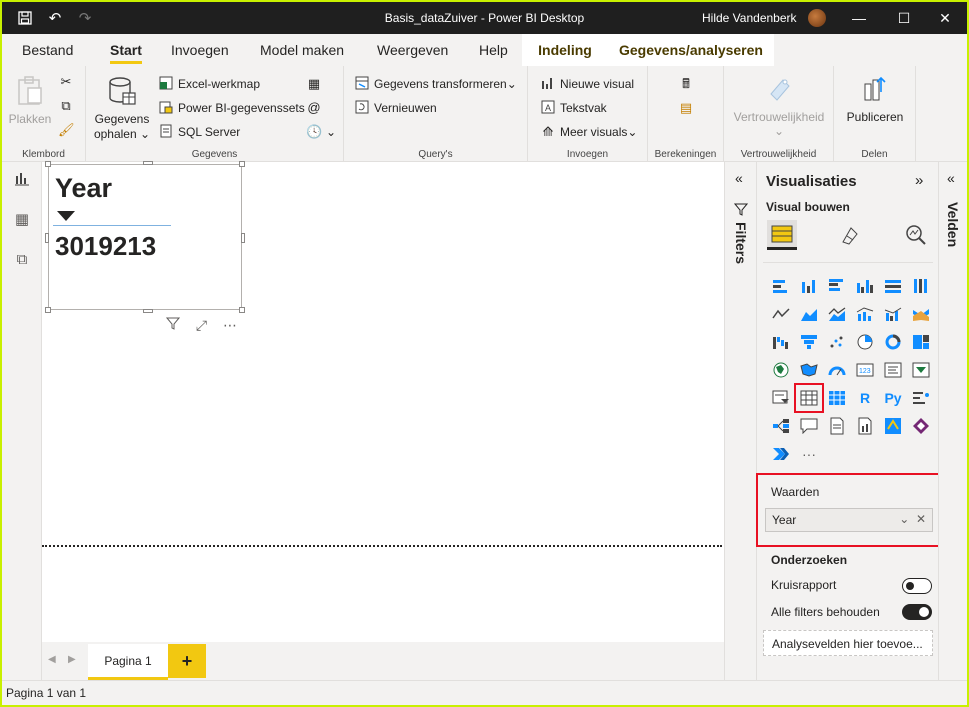  I want to click on clustered-column-chart-icon, so click(865, 286).